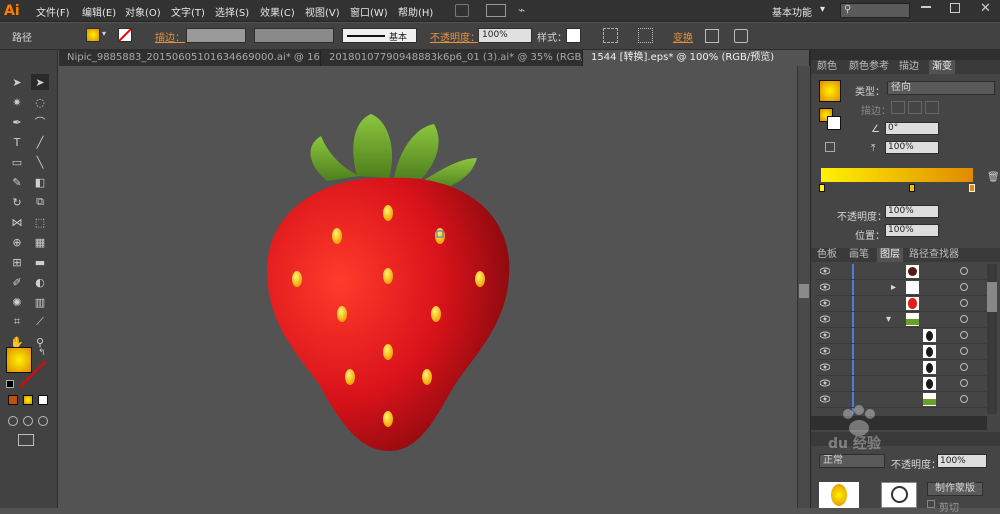 The height and width of the screenshot is (514, 1000). Describe the element at coordinates (852, 461) in the screenshot. I see `blend-mode-select: 正常` at that location.